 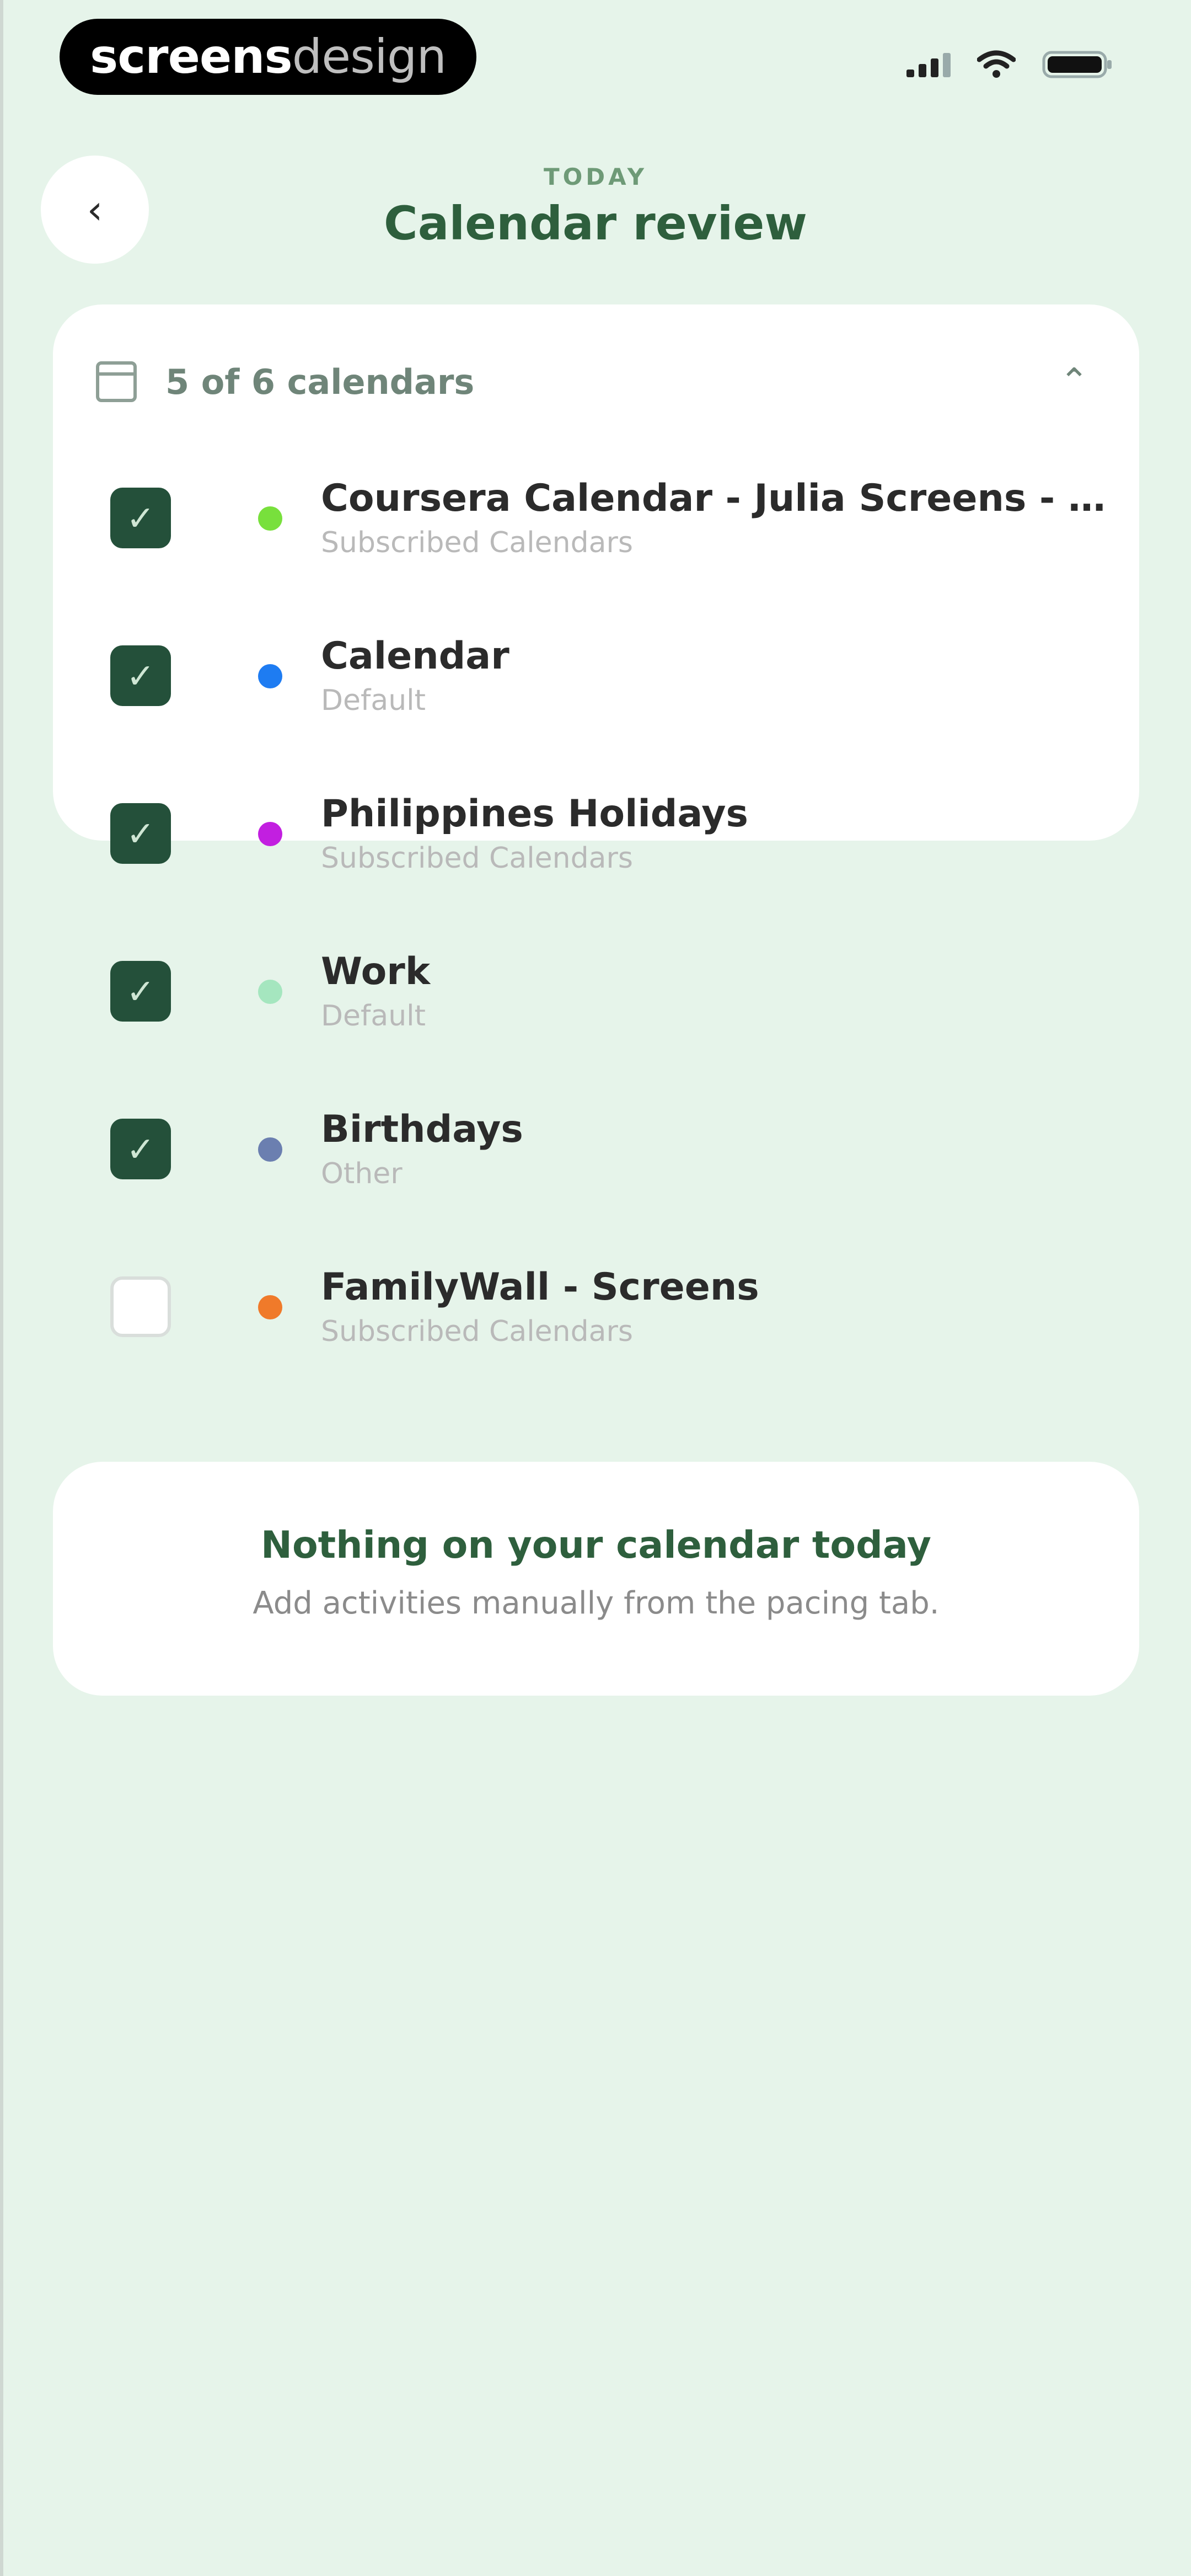 I want to click on battery-icon, so click(x=1077, y=64).